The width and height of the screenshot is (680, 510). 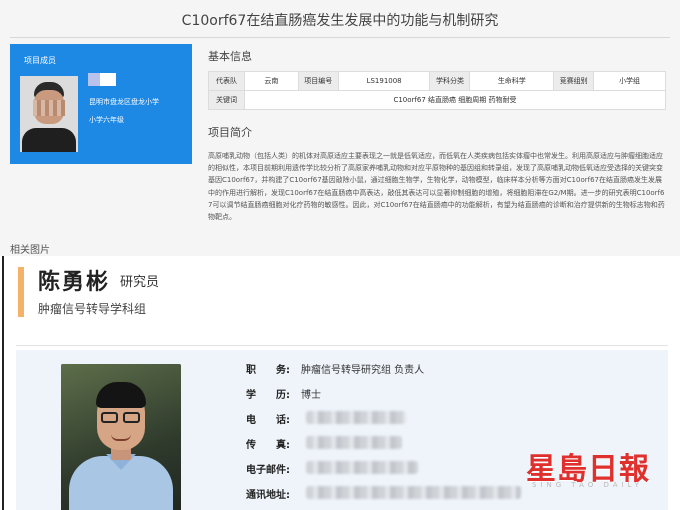 What do you see at coordinates (268, 395) in the screenshot?
I see `education-label: 学 历:` at bounding box center [268, 395].